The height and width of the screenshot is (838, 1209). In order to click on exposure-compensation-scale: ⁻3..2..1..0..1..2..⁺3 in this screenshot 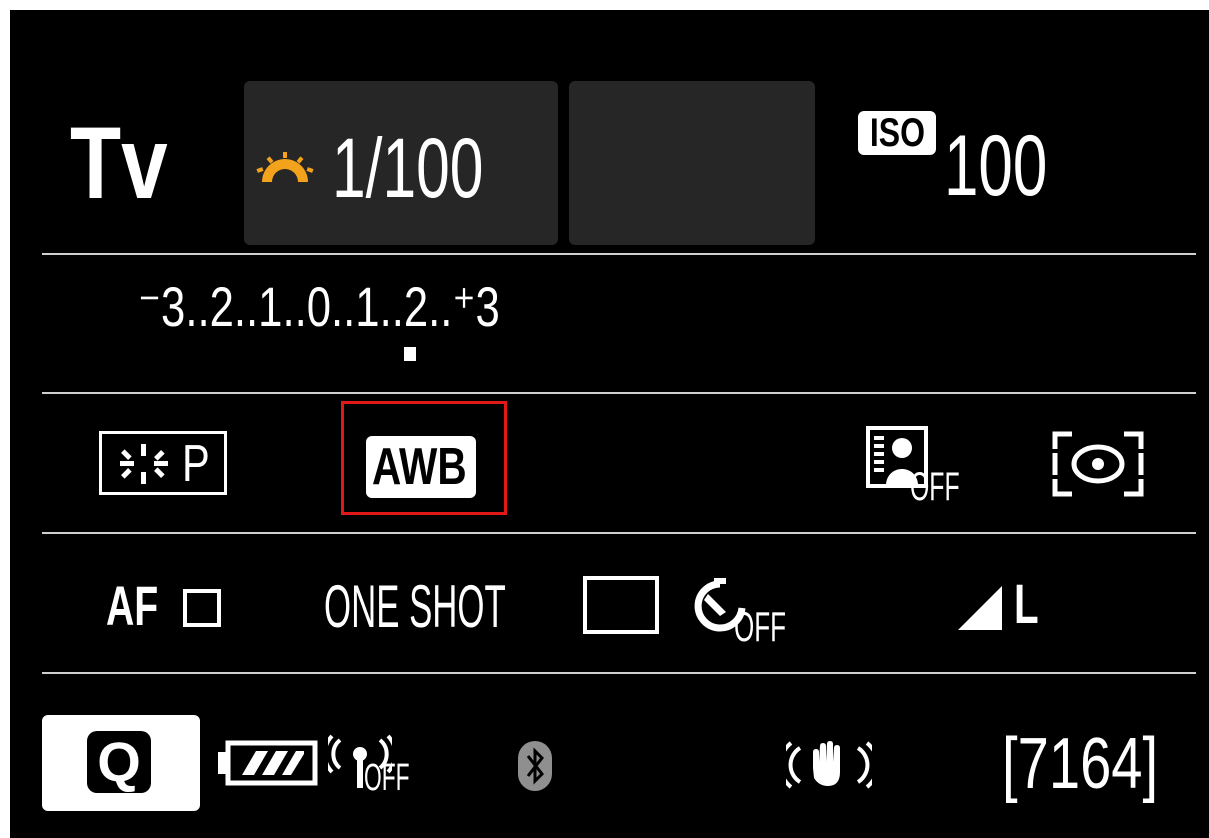, I will do `click(370, 307)`.